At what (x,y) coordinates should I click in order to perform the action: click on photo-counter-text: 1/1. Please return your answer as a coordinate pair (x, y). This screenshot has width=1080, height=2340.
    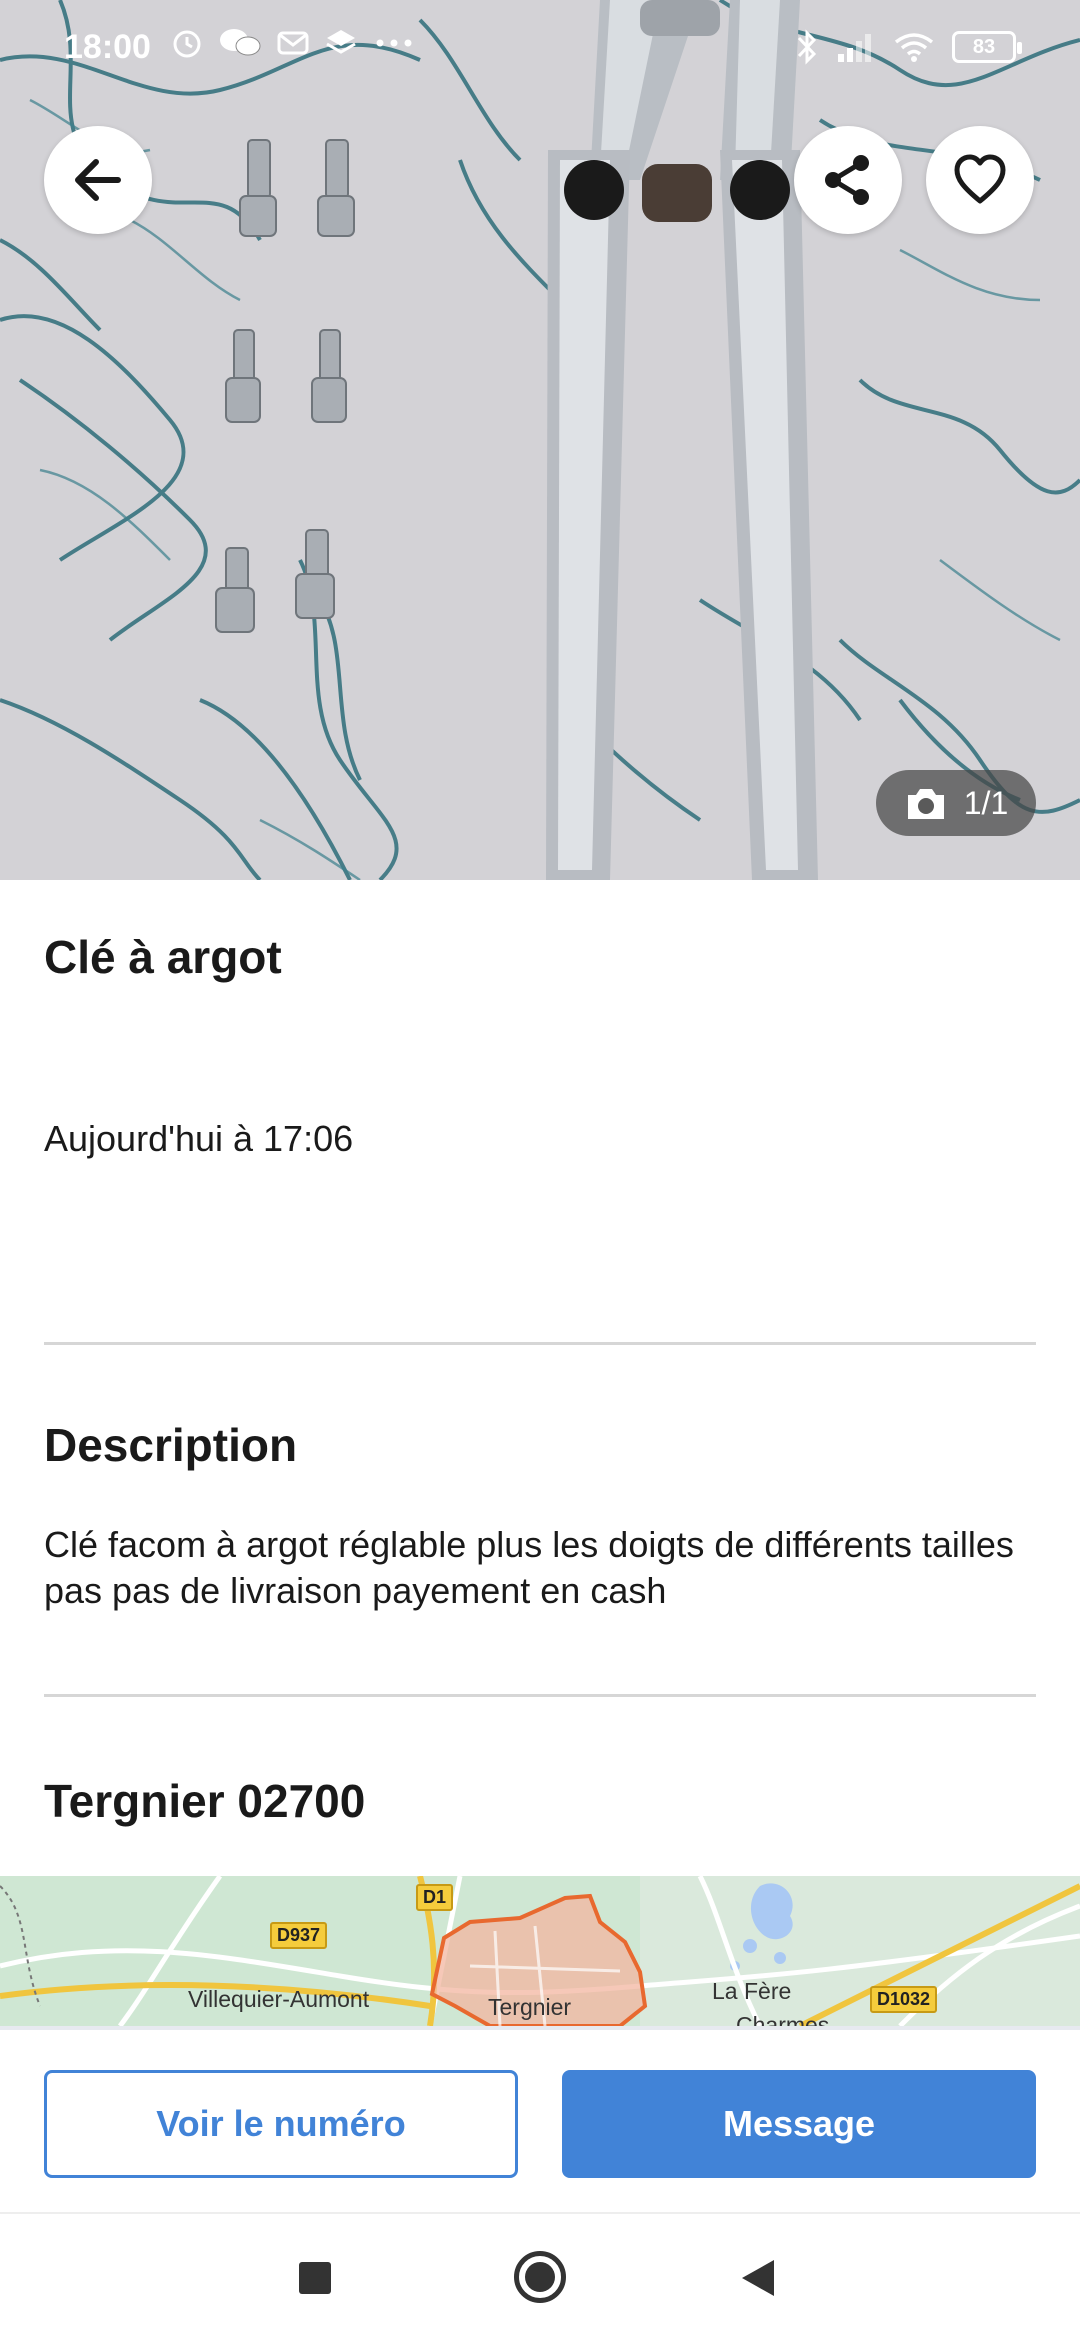
    Looking at the image, I should click on (986, 802).